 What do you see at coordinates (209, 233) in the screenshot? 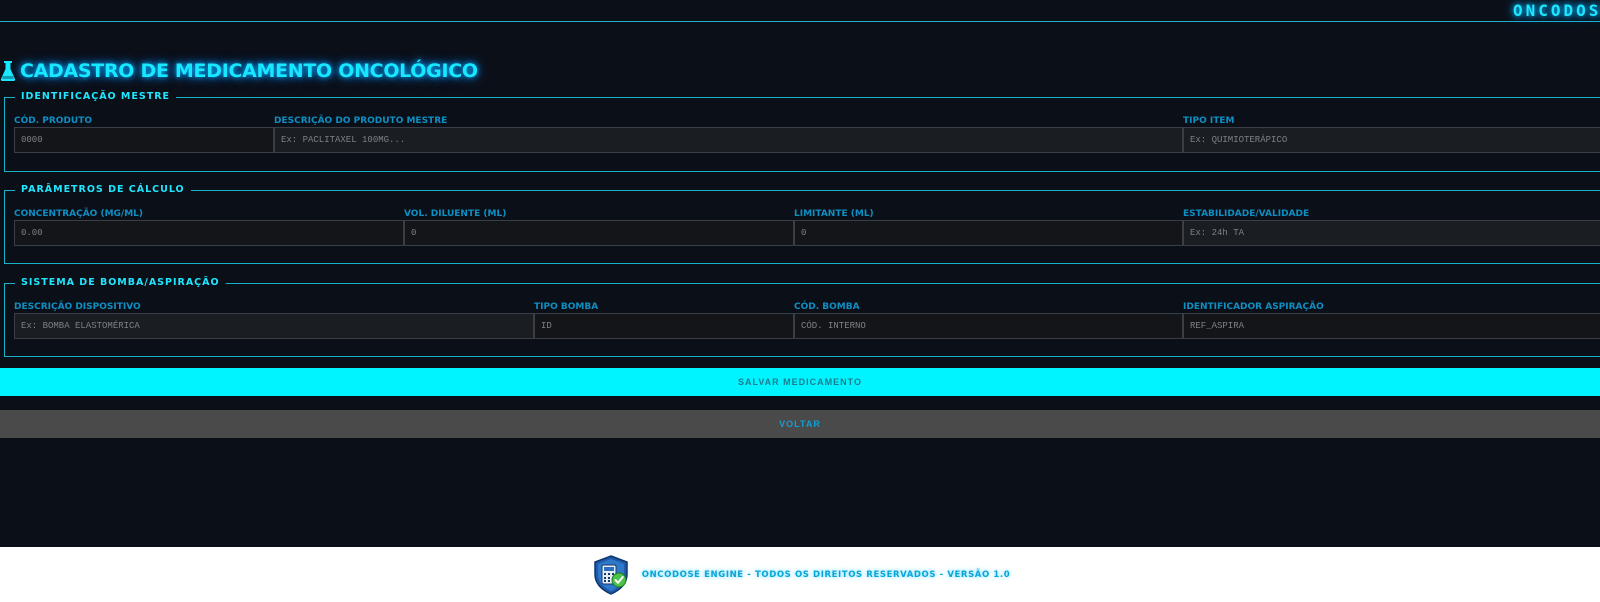
I see `concentracao-input: 0.00` at bounding box center [209, 233].